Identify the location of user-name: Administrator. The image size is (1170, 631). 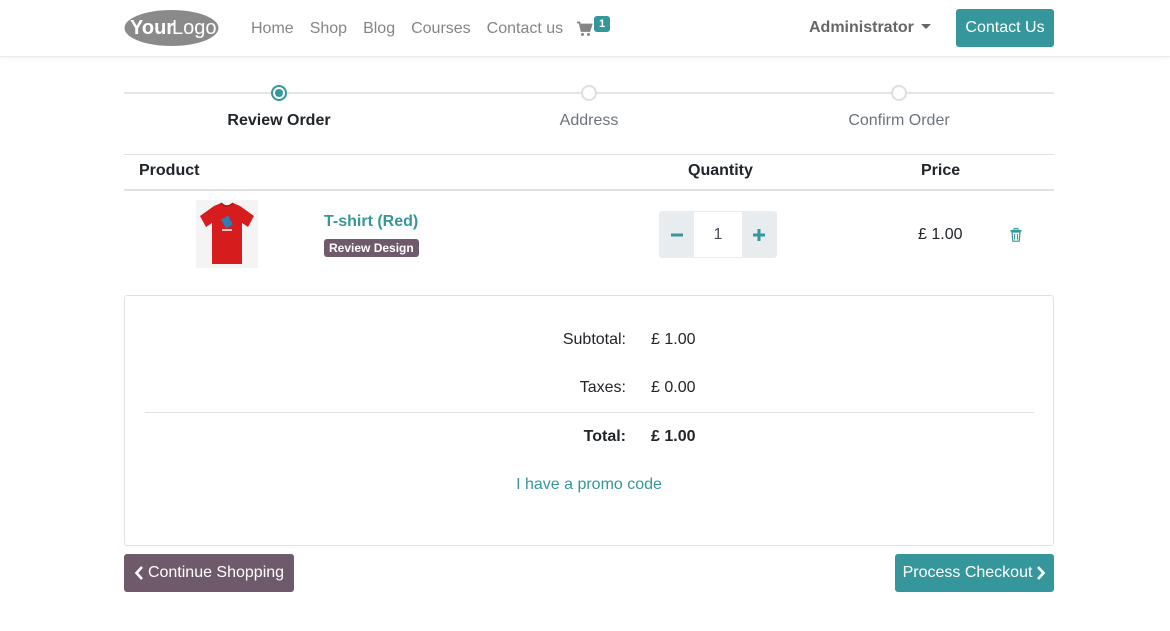
(861, 27).